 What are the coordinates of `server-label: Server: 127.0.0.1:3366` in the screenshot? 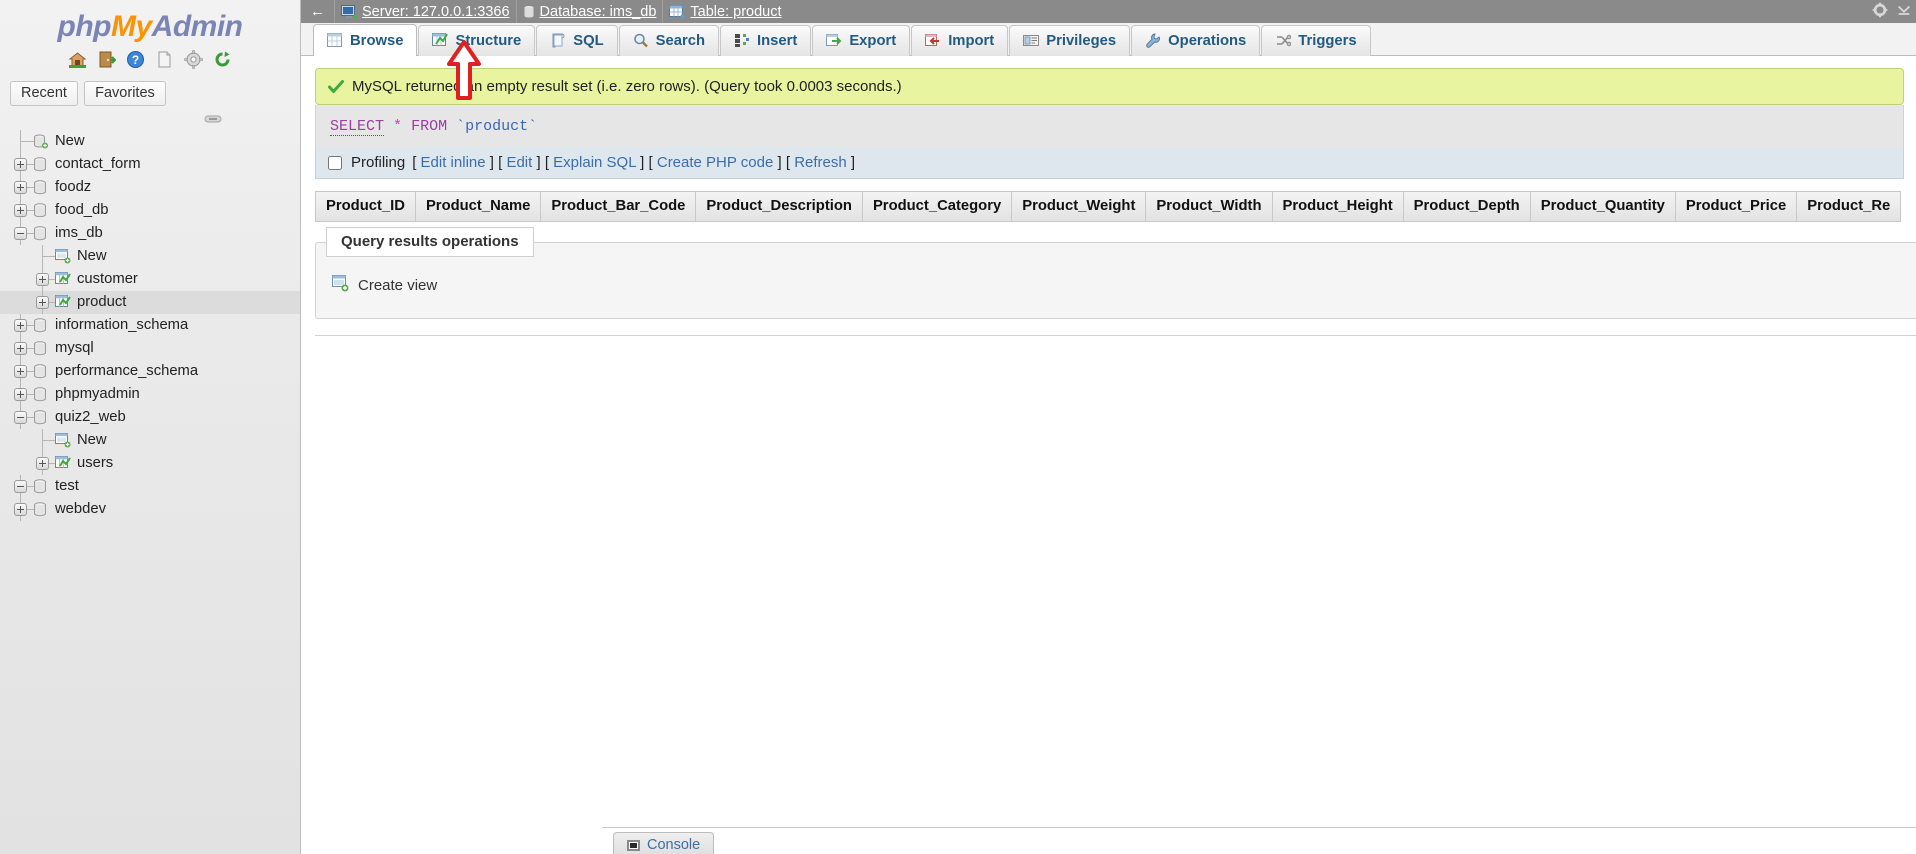 It's located at (436, 11).